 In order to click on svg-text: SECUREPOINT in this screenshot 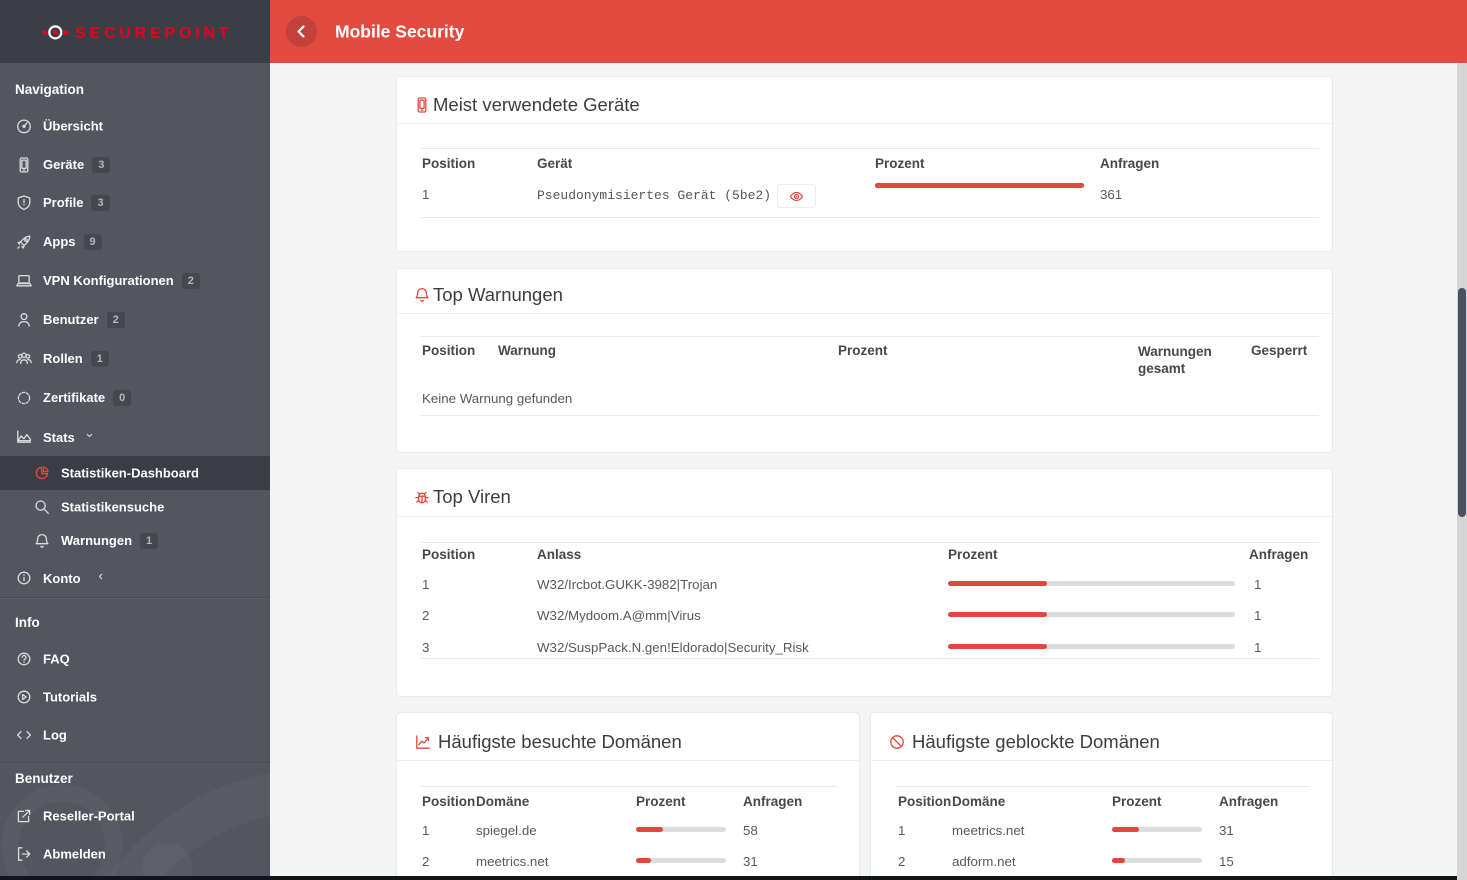, I will do `click(153, 33)`.